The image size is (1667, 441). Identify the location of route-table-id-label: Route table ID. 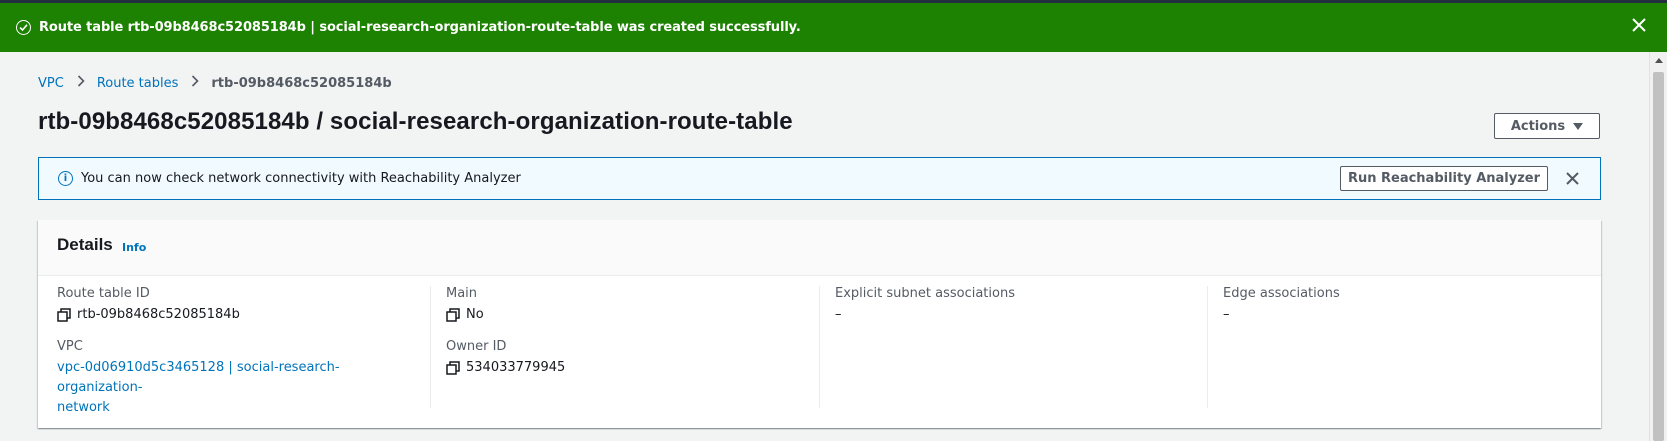
(103, 293).